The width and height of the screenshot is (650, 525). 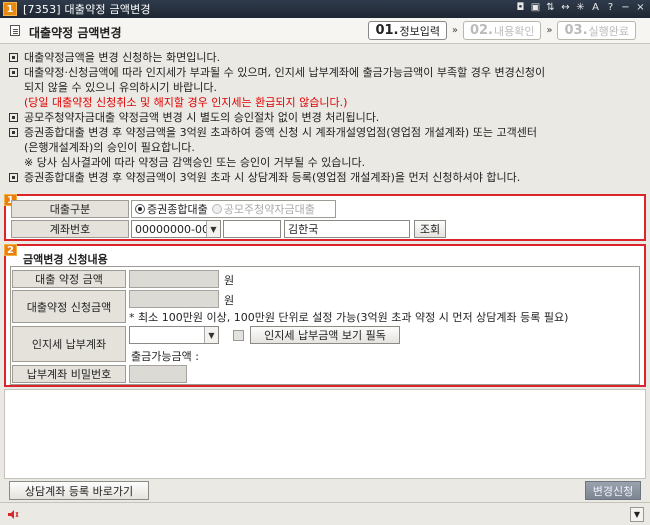 I want to click on status-dropdown: ▼, so click(x=637, y=514).